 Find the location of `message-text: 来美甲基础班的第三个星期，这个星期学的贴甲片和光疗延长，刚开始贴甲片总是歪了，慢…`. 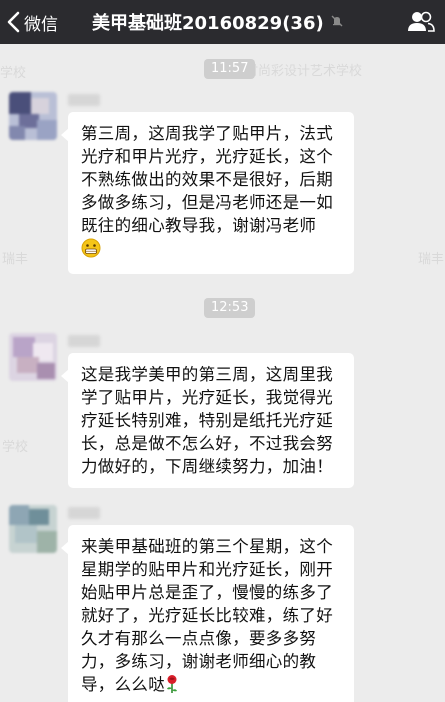

message-text: 来美甲基础班的第三个星期，这个星期学的贴甲片和光疗延长，刚开始贴甲片总是歪了，慢… is located at coordinates (207, 615).